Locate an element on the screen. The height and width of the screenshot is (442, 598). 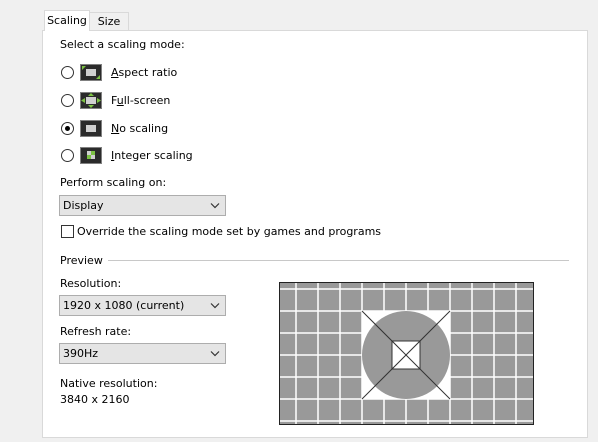
native-resolution-label: Native resolution: is located at coordinates (109, 383).